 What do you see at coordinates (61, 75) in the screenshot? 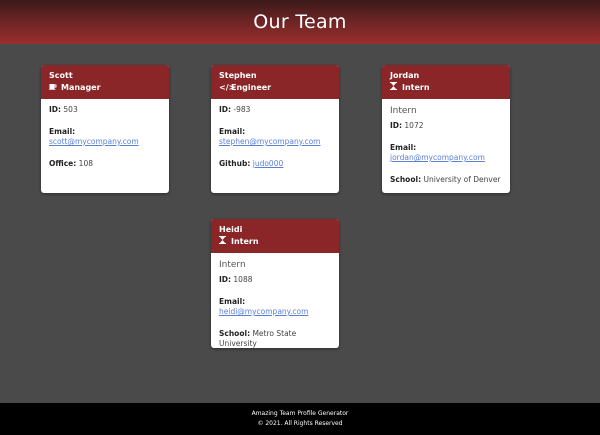
I see `card-name: Scott` at bounding box center [61, 75].